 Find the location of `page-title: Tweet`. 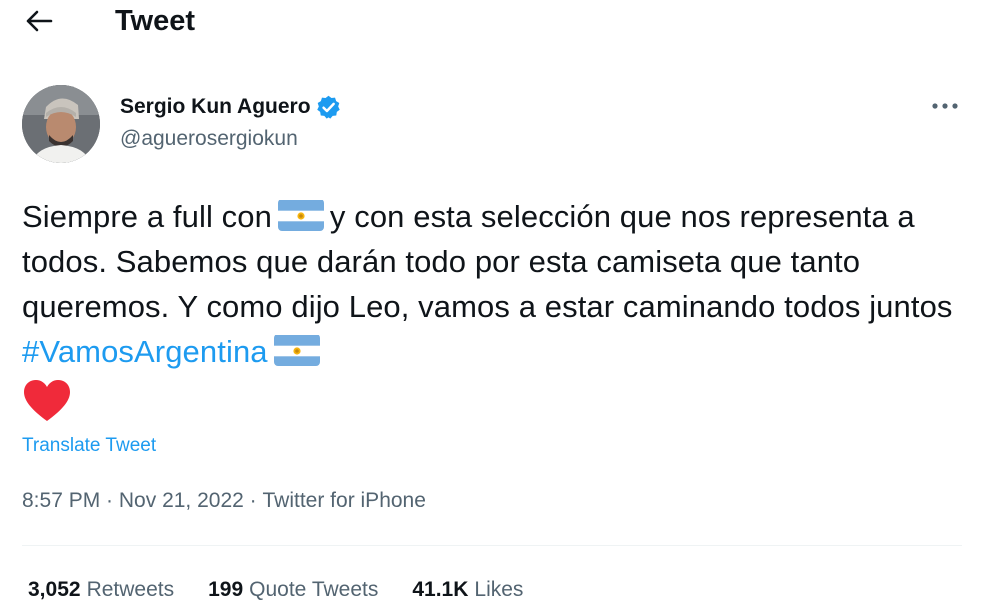

page-title: Tweet is located at coordinates (155, 21).